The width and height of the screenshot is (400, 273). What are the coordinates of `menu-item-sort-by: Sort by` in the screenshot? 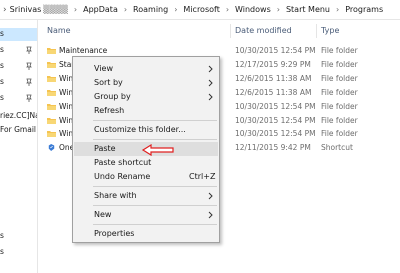 It's located at (146, 83).